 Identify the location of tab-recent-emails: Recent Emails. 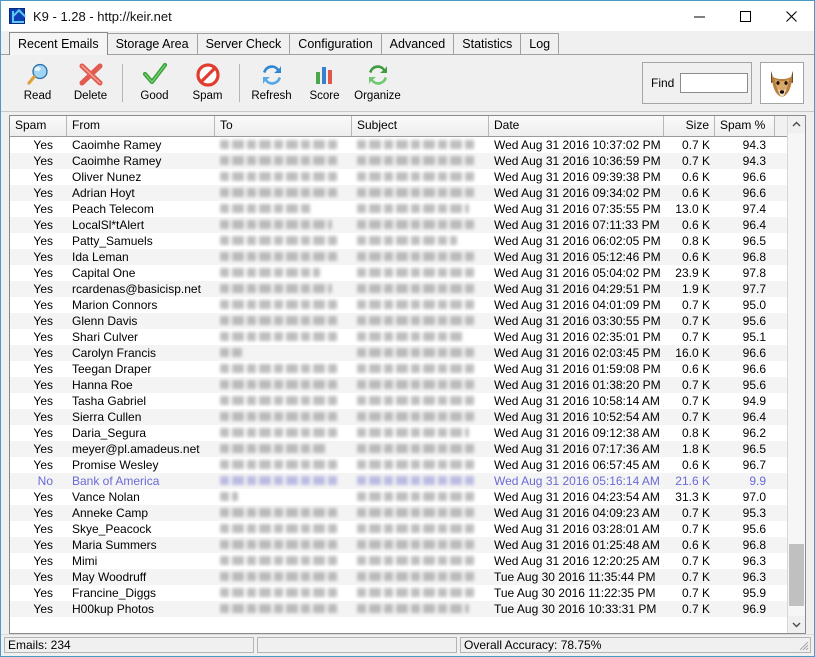
(58, 43).